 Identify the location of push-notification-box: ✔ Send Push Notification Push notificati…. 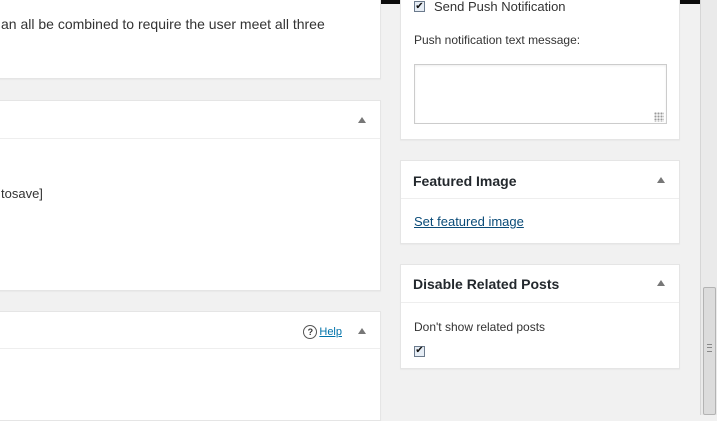
(540, 70).